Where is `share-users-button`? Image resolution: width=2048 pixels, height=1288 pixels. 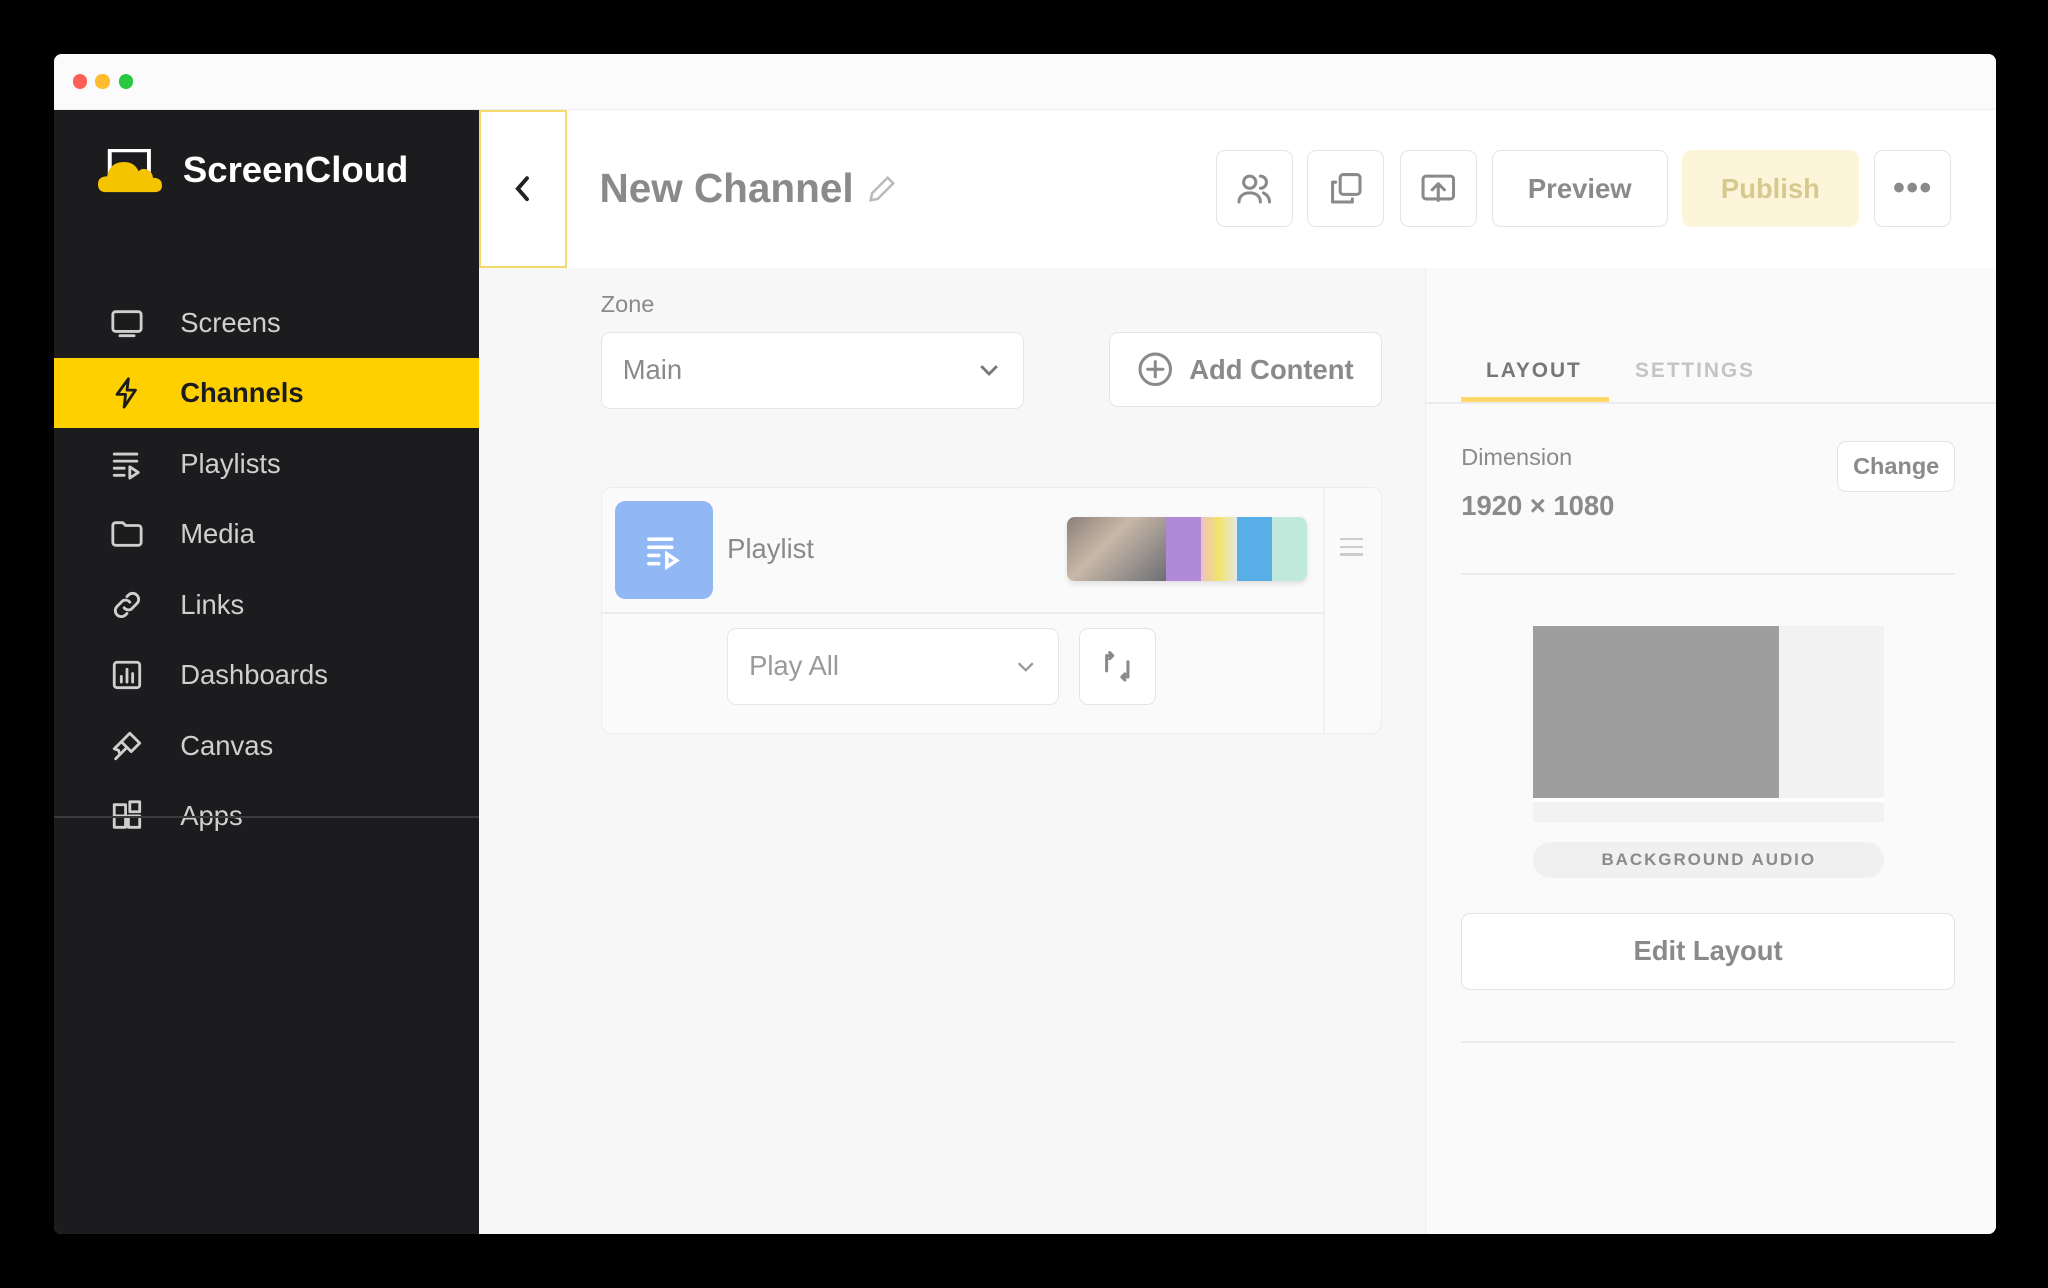
share-users-button is located at coordinates (1254, 189).